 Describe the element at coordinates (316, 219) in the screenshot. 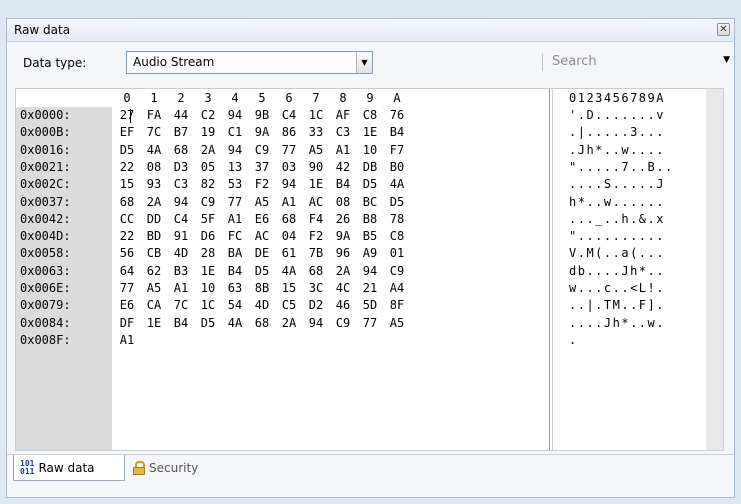

I see `hex-byte: F4` at that location.